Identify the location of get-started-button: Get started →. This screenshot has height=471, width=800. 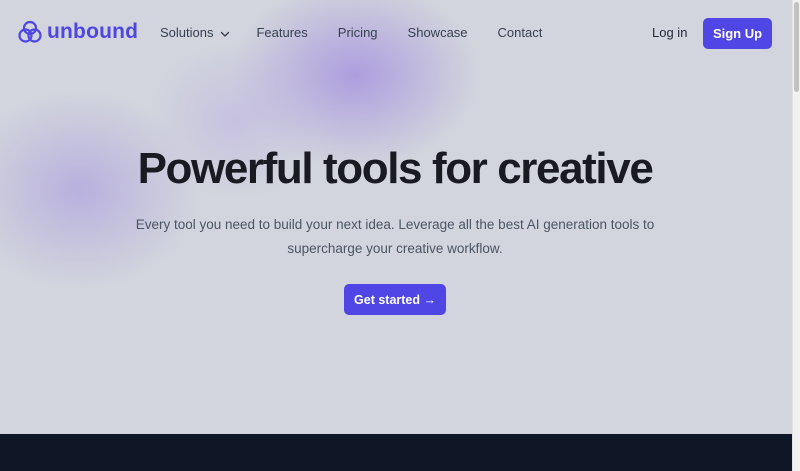
(395, 299).